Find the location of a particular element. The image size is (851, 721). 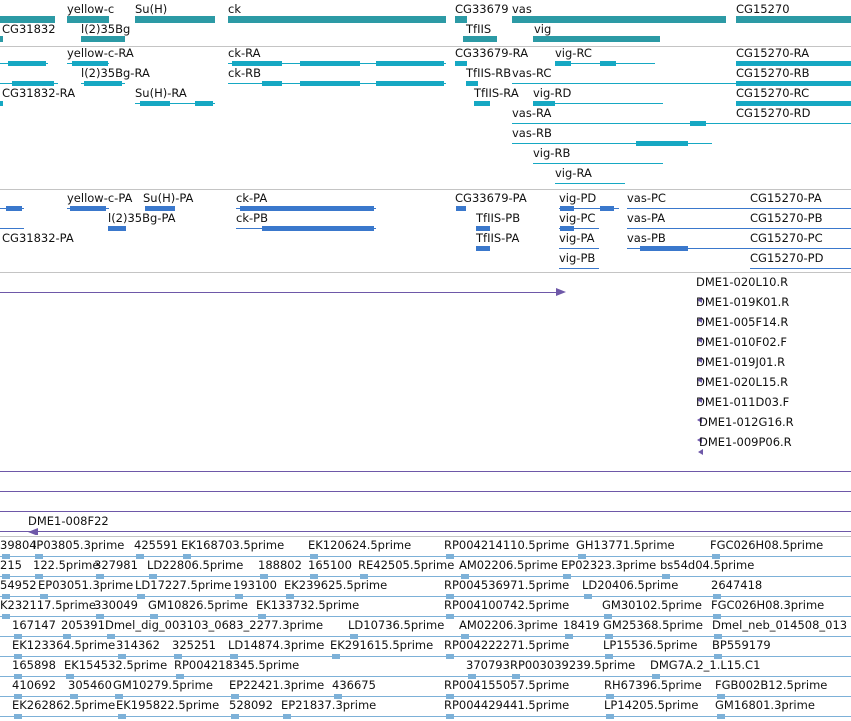

est-label: LD20406.5prime is located at coordinates (630, 585).